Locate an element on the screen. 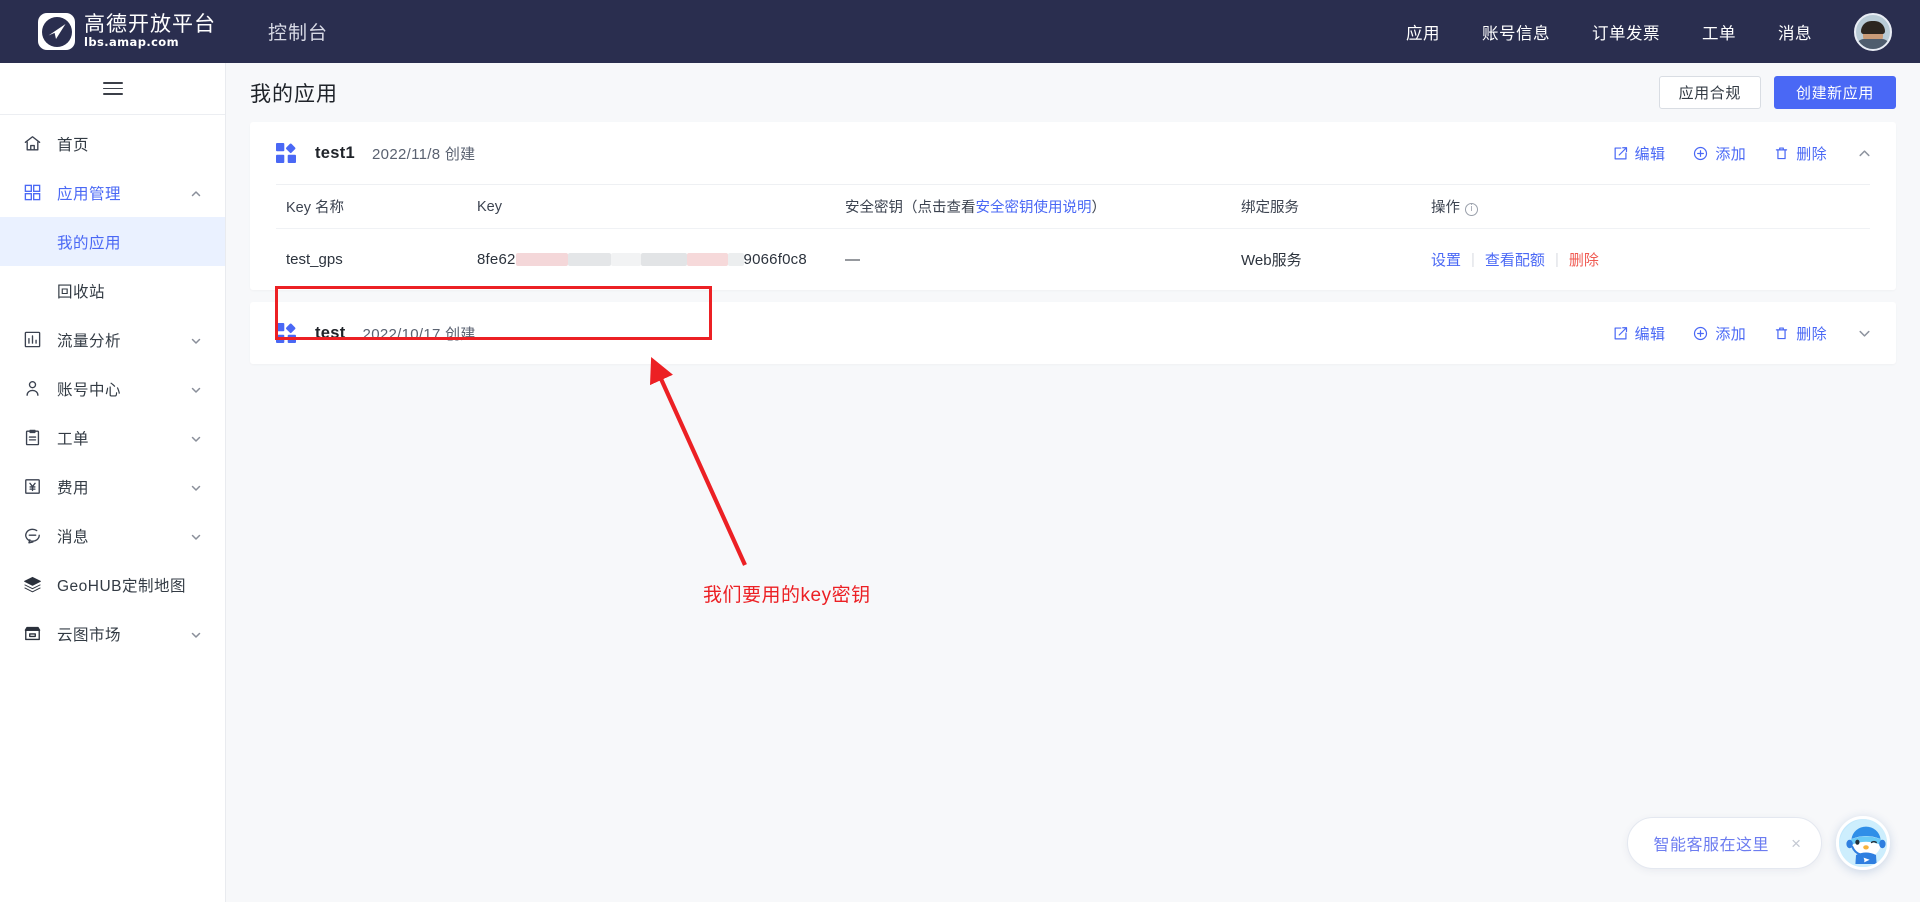 The width and height of the screenshot is (1920, 902). row-action-links: 设置 | 查看配额 | 删除 is located at coordinates (1650, 259).